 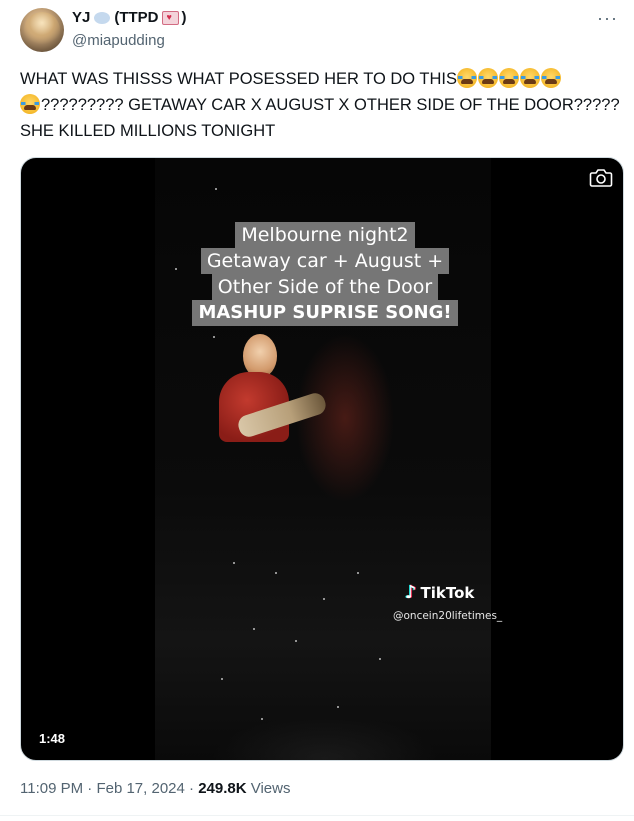 What do you see at coordinates (325, 313) in the screenshot?
I see `caption-line: MASHUP SUPRISE SONG!` at bounding box center [325, 313].